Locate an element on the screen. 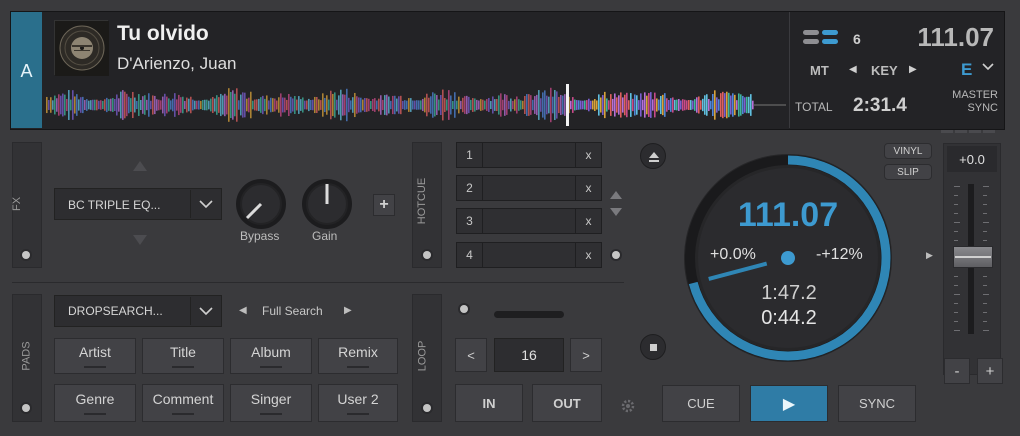 Image resolution: width=1020 pixels, height=436 pixels. pad-button: Singer is located at coordinates (271, 403).